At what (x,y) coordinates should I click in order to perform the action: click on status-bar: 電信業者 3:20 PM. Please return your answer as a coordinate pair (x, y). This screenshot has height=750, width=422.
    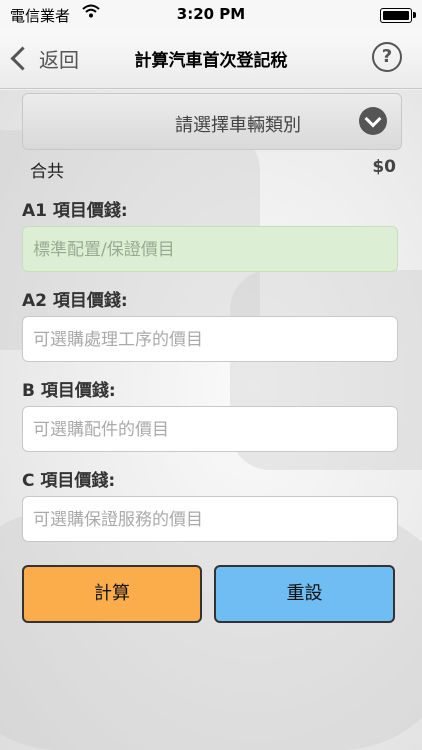
    Looking at the image, I should click on (211, 15).